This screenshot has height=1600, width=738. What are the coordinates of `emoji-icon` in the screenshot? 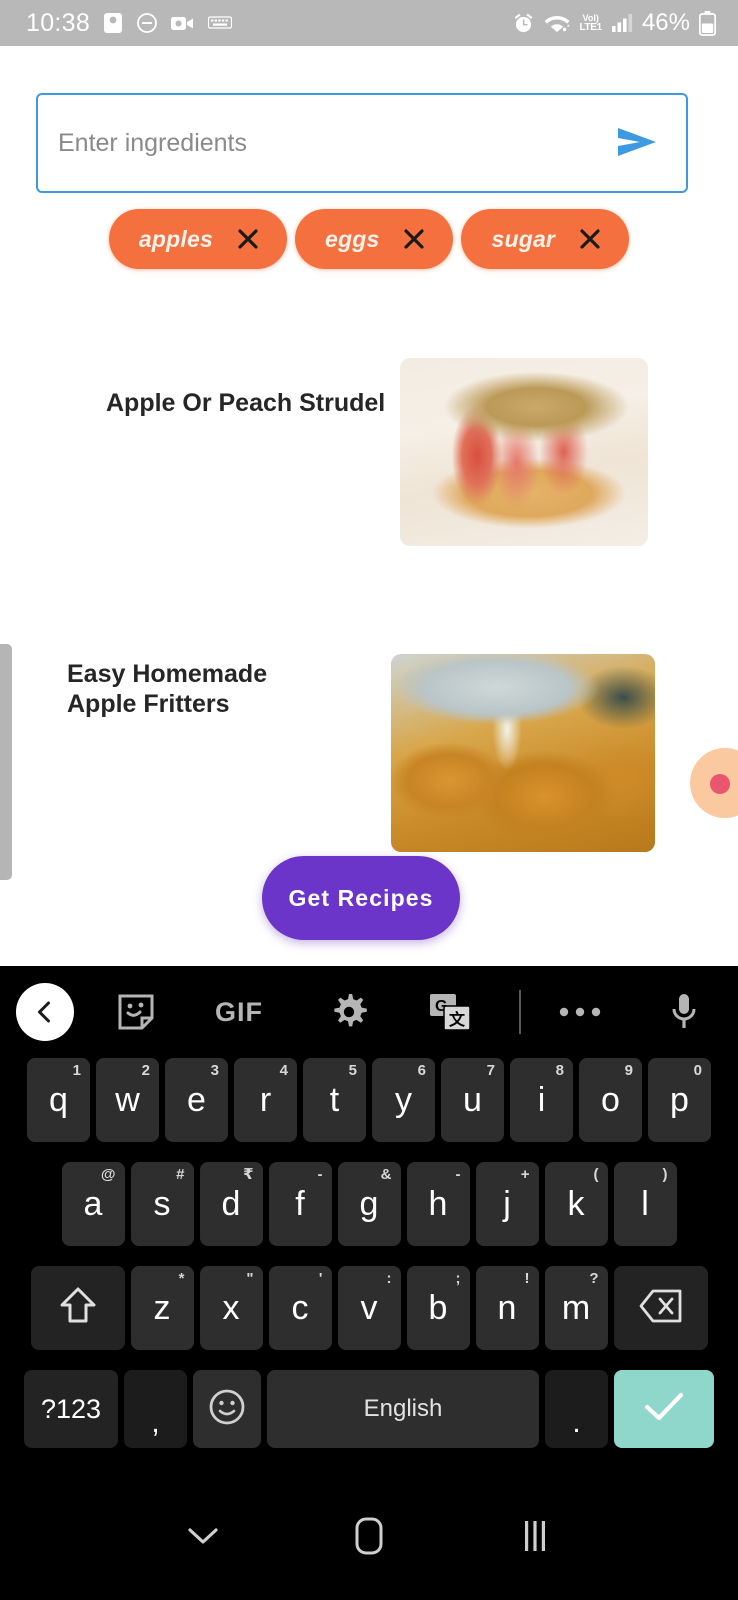 It's located at (227, 1409).